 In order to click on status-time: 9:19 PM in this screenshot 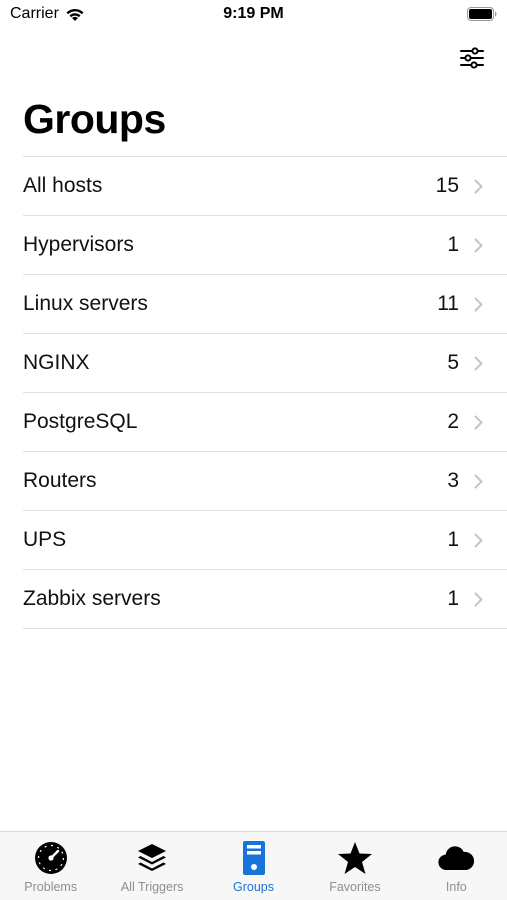, I will do `click(253, 13)`.